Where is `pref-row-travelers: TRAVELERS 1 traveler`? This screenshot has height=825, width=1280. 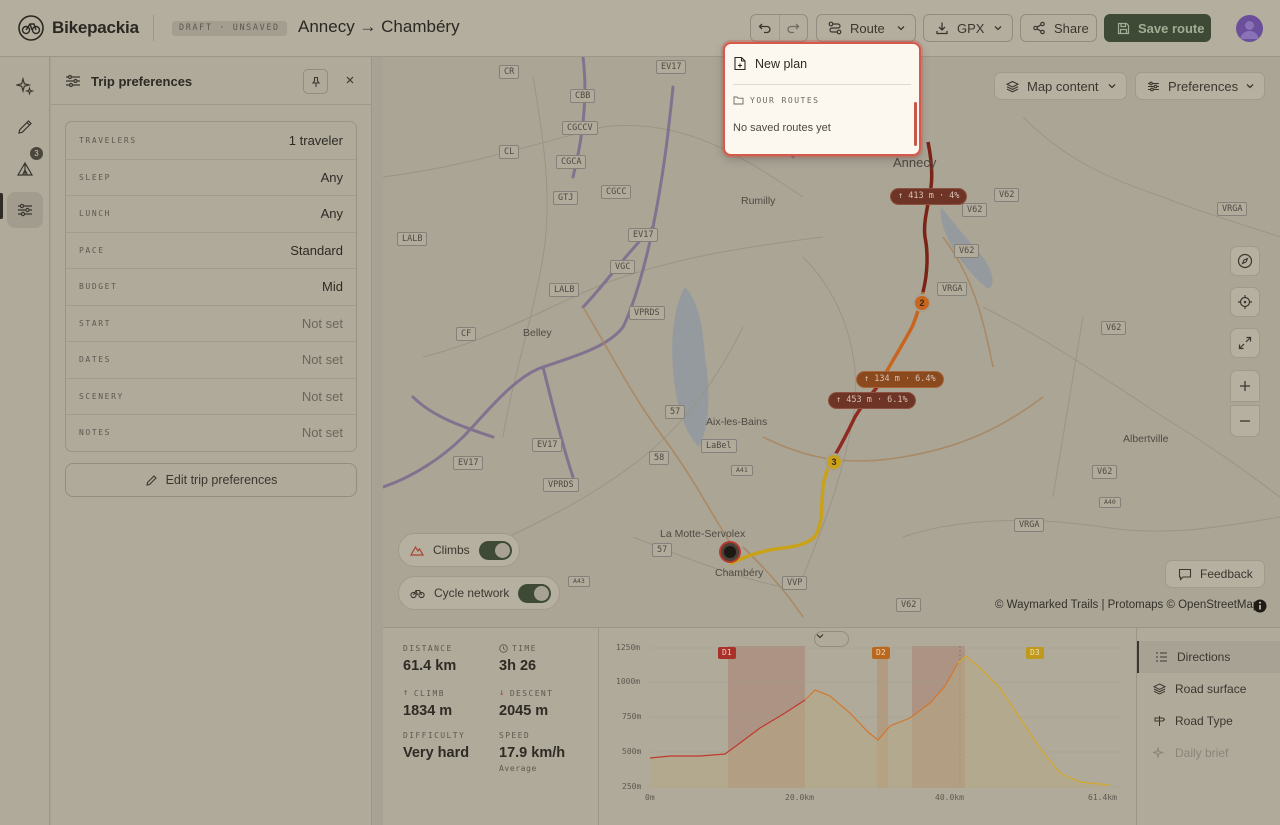
pref-row-travelers: TRAVELERS 1 traveler is located at coordinates (211, 140).